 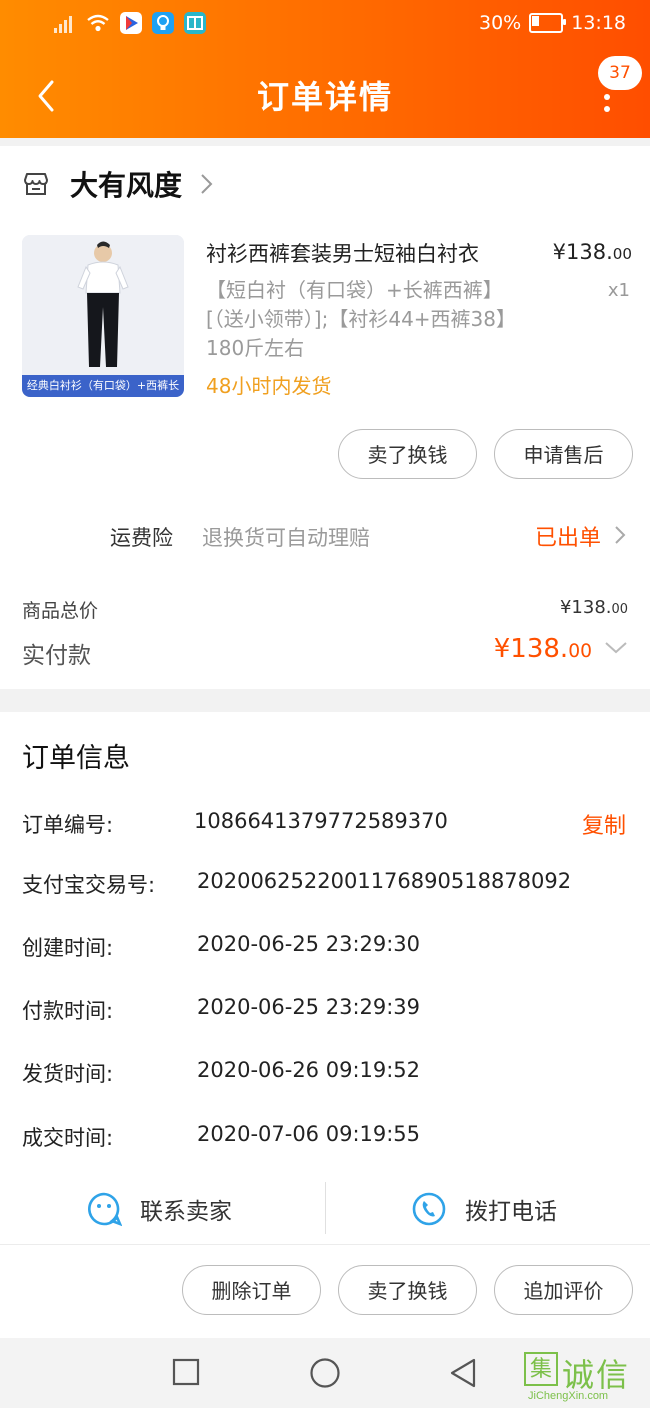 What do you see at coordinates (56, 656) in the screenshot?
I see `paid-label: 实付款` at bounding box center [56, 656].